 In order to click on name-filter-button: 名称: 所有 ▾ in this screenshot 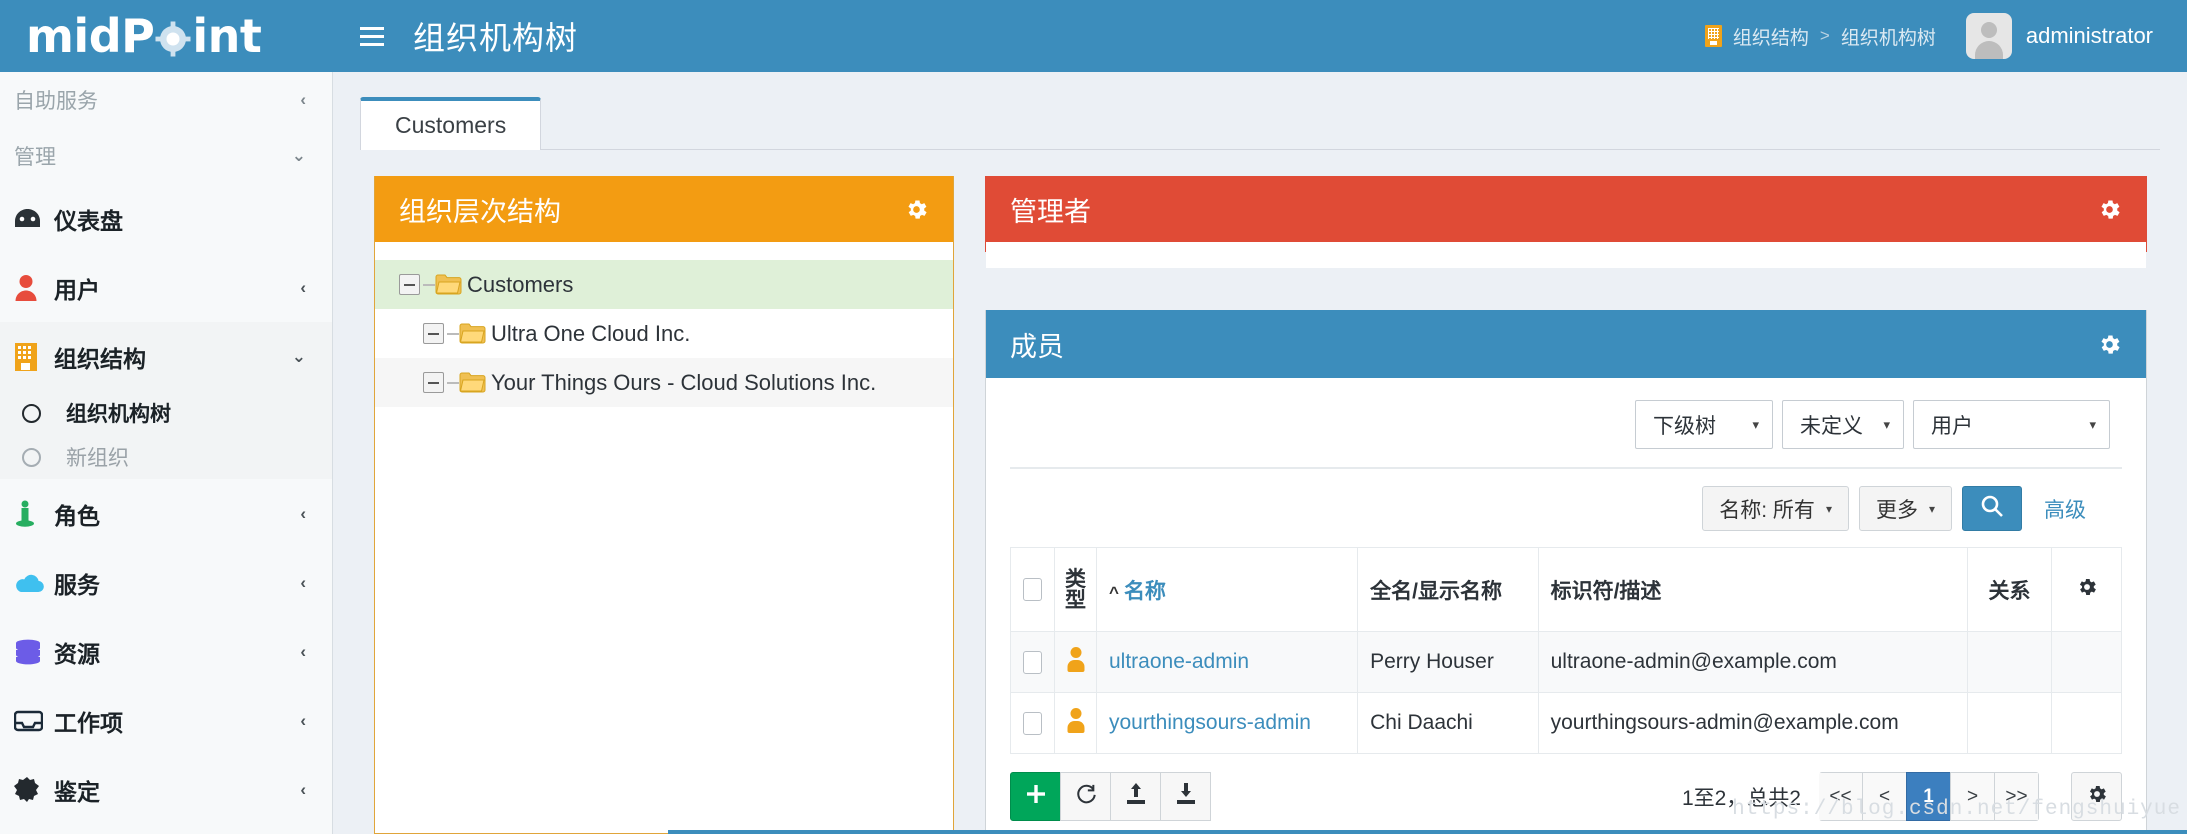, I will do `click(1775, 508)`.